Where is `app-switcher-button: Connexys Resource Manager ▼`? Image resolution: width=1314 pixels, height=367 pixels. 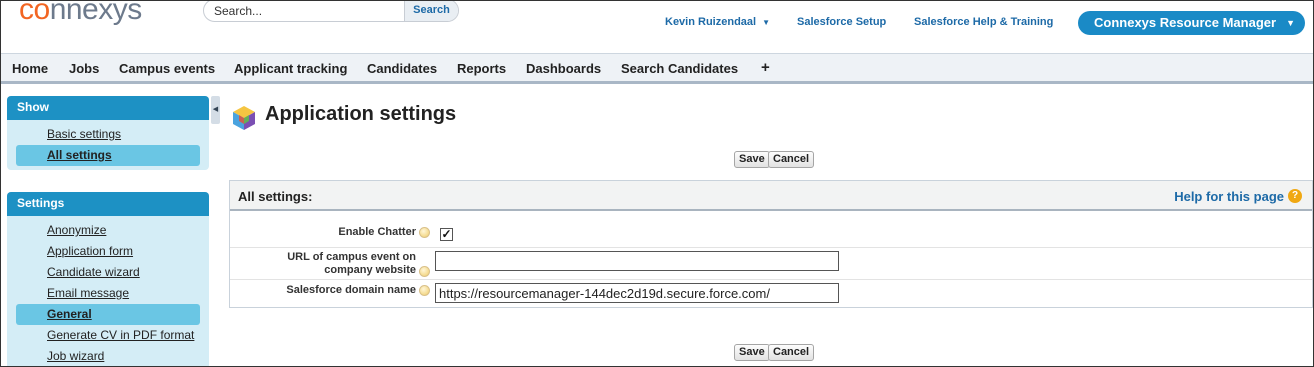
app-switcher-button: Connexys Resource Manager ▼ is located at coordinates (1191, 23).